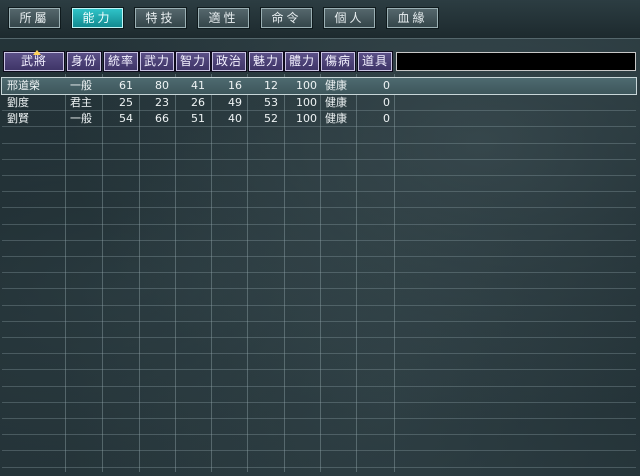 The image size is (640, 476). I want to click on cell-name: 劉度, so click(18, 102).